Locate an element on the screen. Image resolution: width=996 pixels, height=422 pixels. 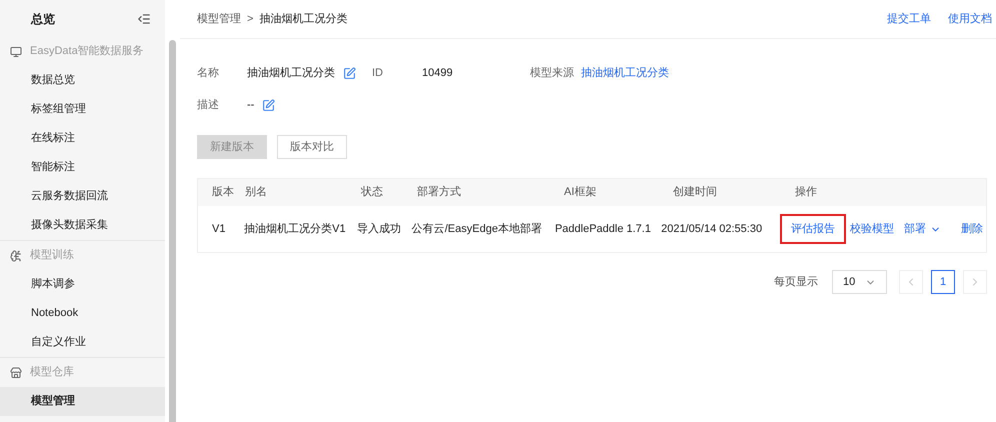
action-button: 版本对比 is located at coordinates (312, 147).